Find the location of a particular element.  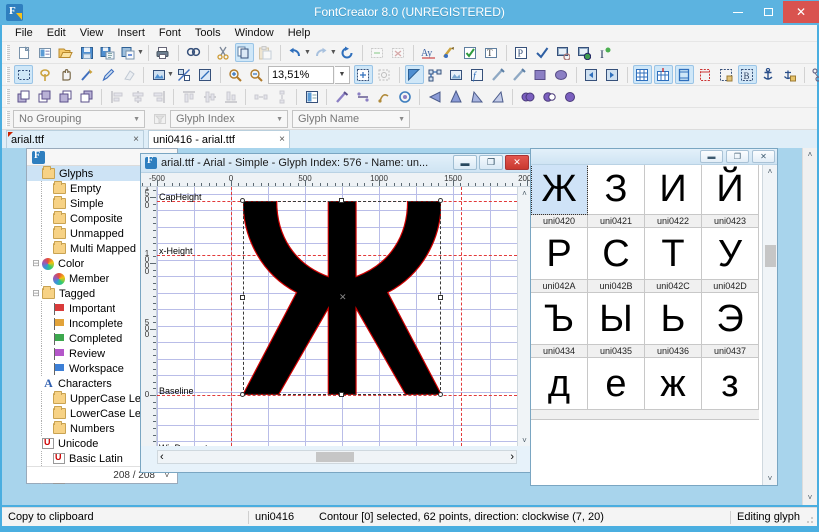

scroll-right-icon: › is located at coordinates (512, 457).